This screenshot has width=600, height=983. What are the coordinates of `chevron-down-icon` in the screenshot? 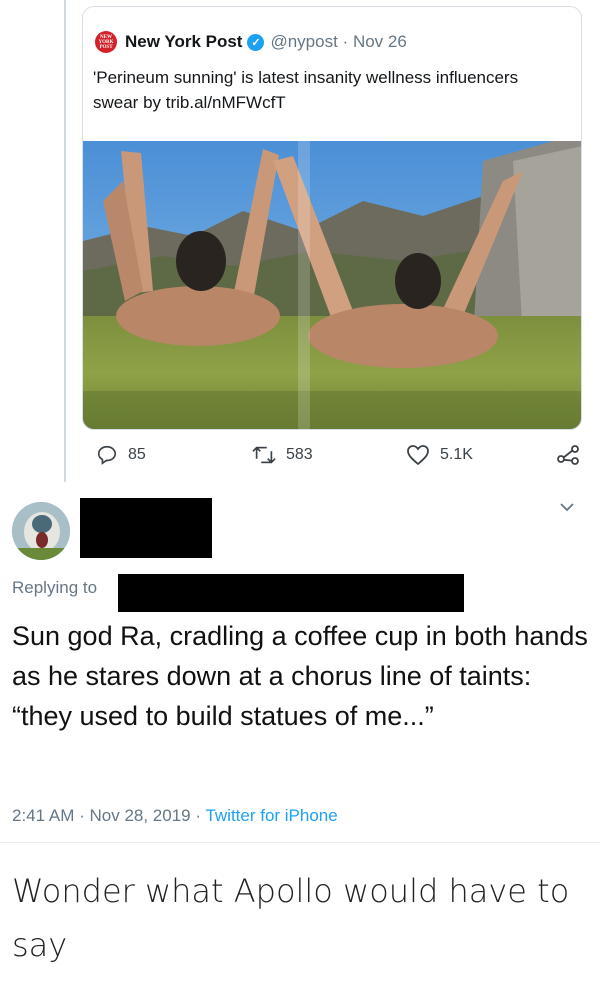 It's located at (567, 509).